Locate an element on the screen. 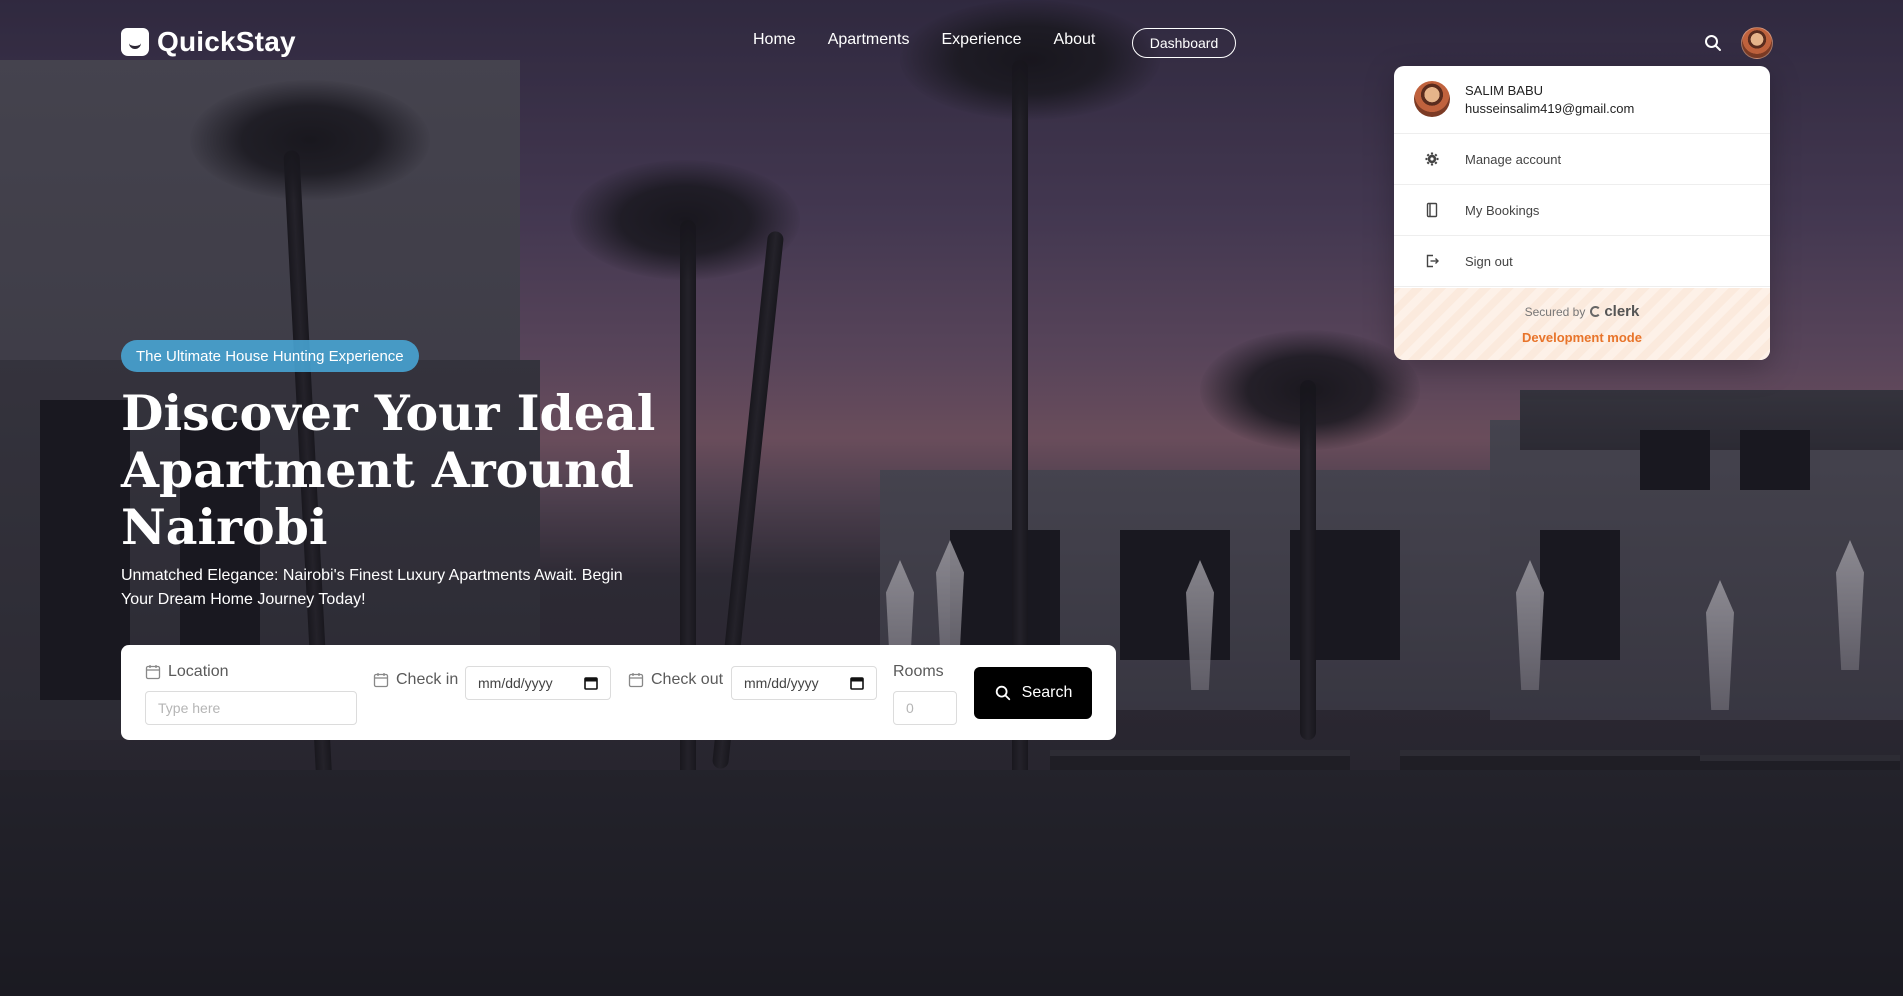 This screenshot has width=1903, height=996. clerk-logo: clerk is located at coordinates (1614, 311).